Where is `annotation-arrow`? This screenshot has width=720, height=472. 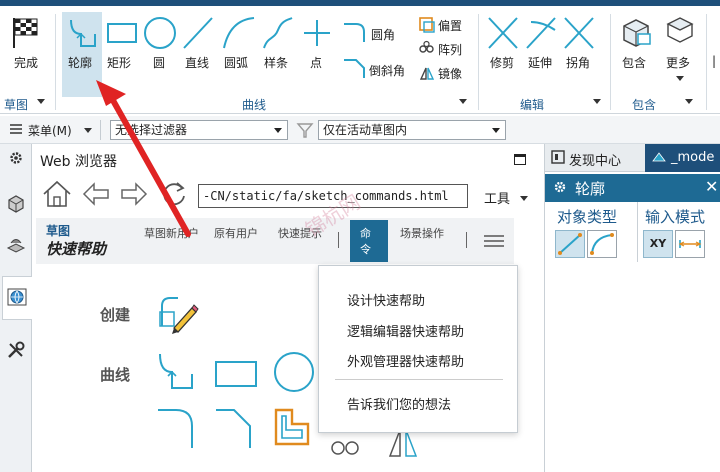
annotation-arrow is located at coordinates (143, 158).